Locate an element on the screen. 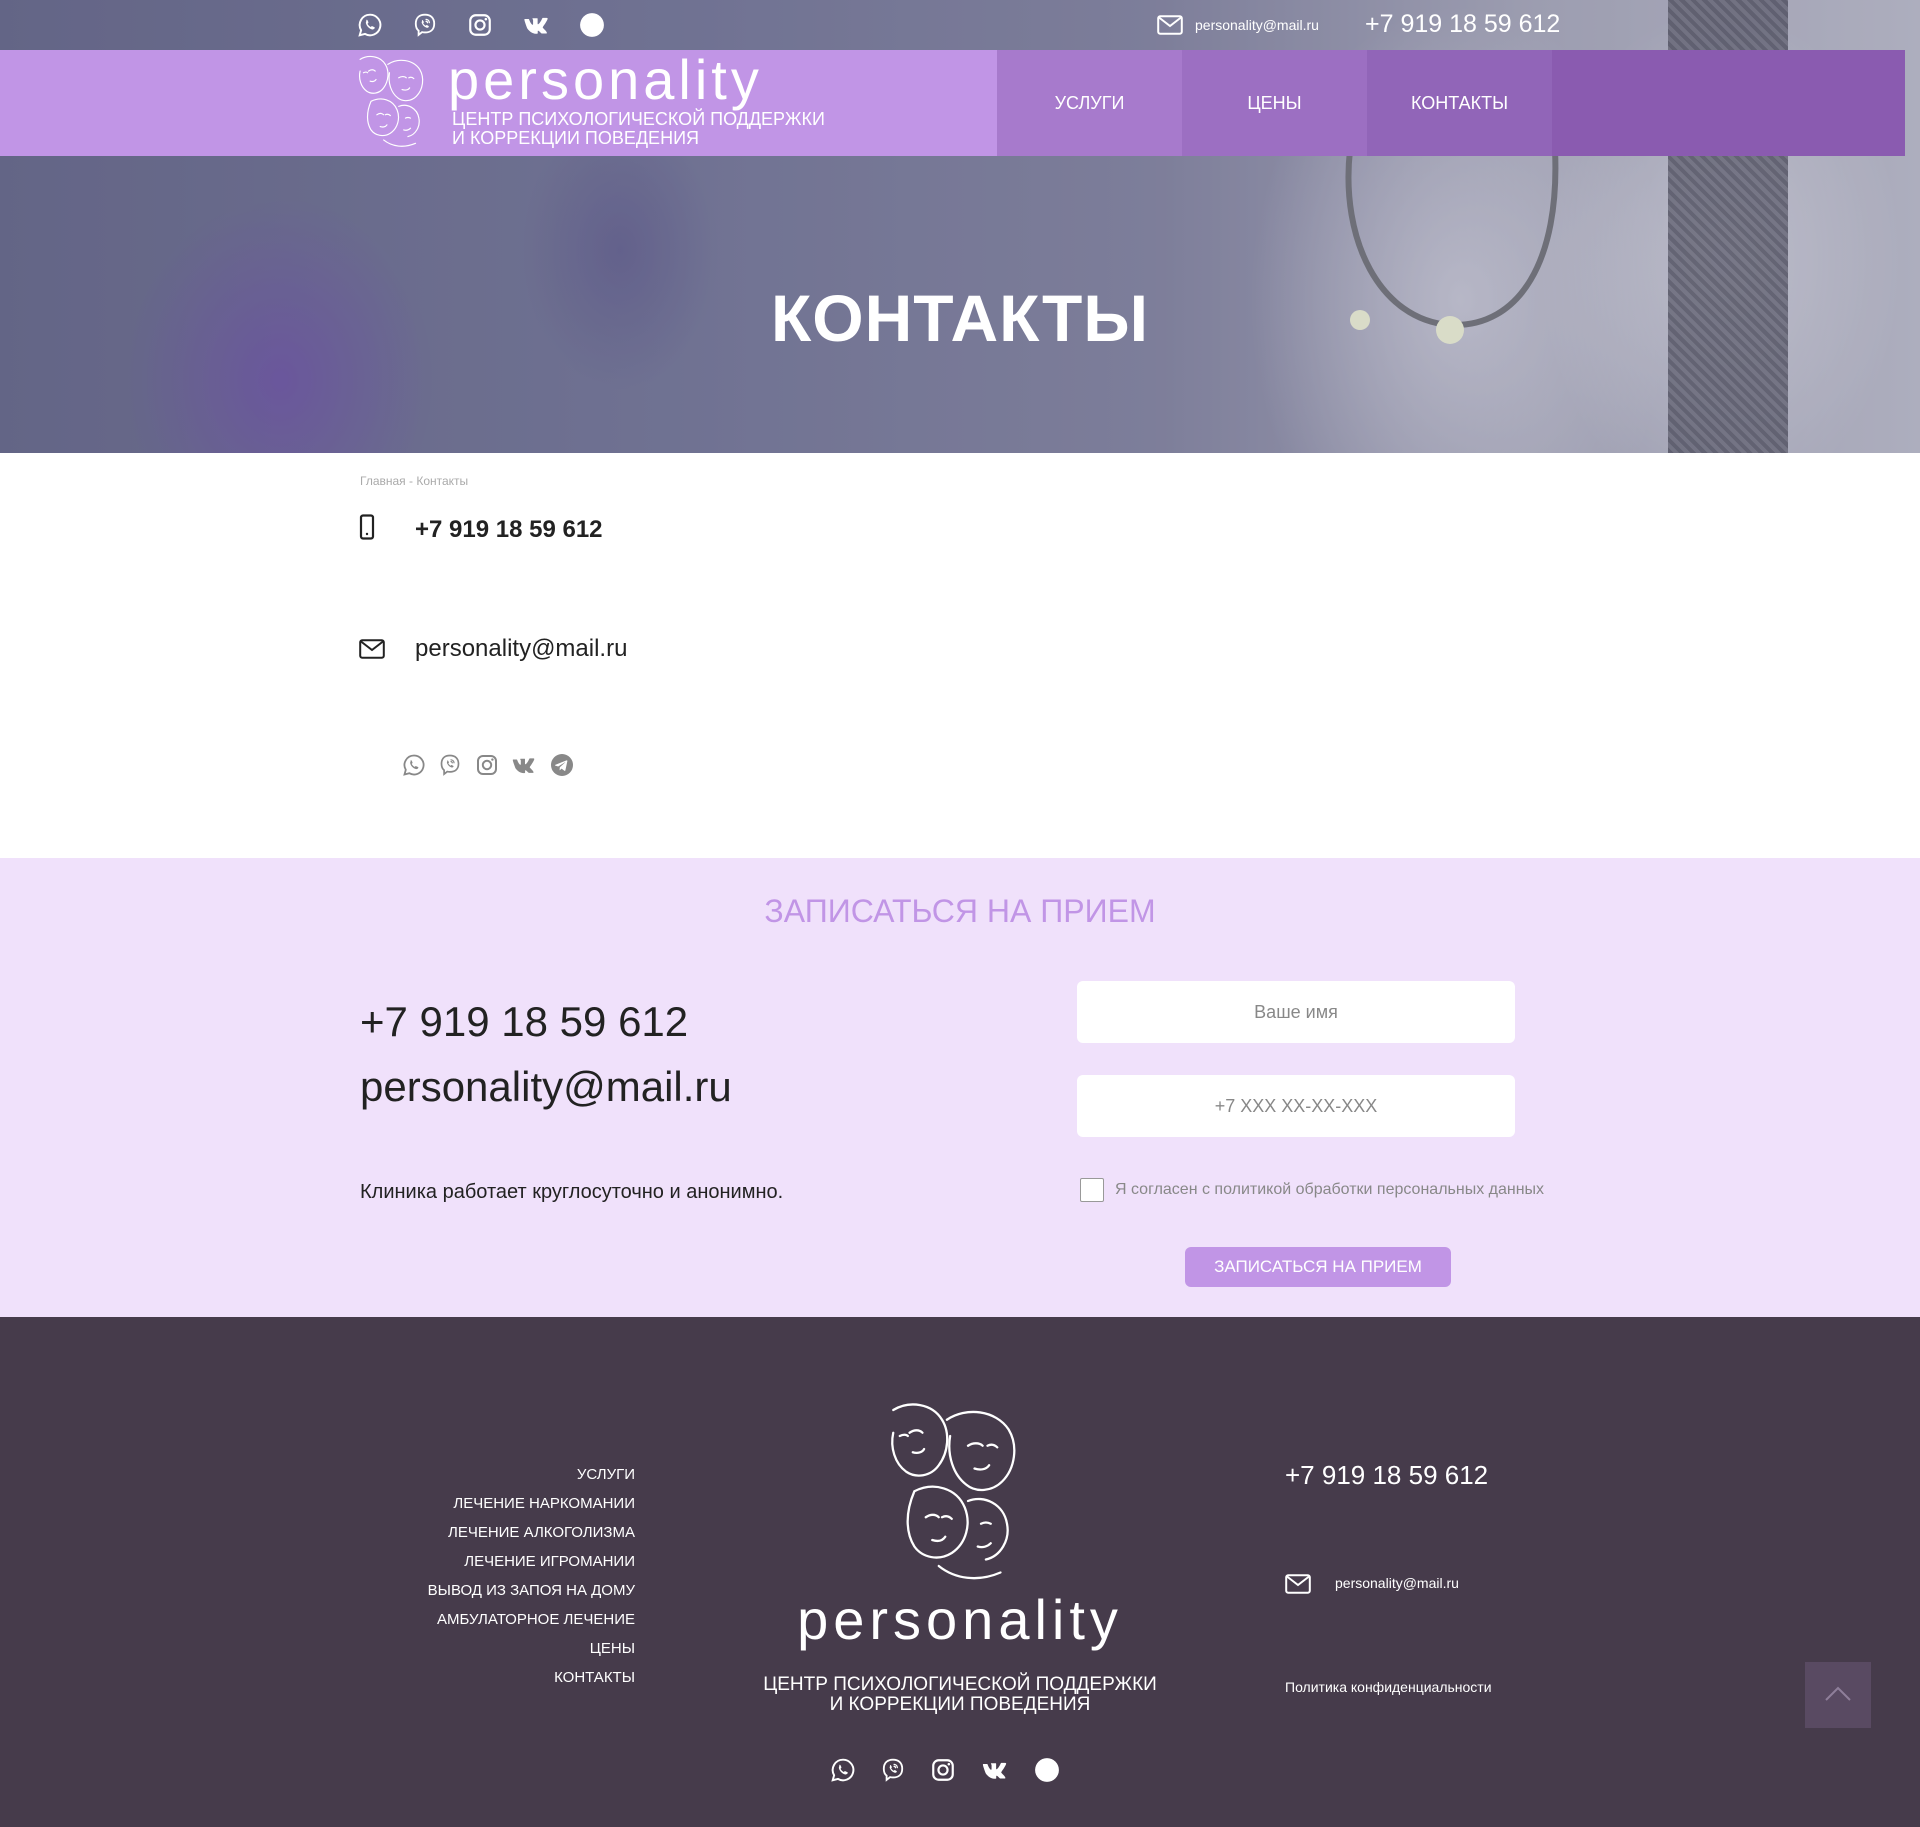 This screenshot has height=1827, width=1920. nav-item-prices: ЦЕНЫ is located at coordinates (1274, 103).